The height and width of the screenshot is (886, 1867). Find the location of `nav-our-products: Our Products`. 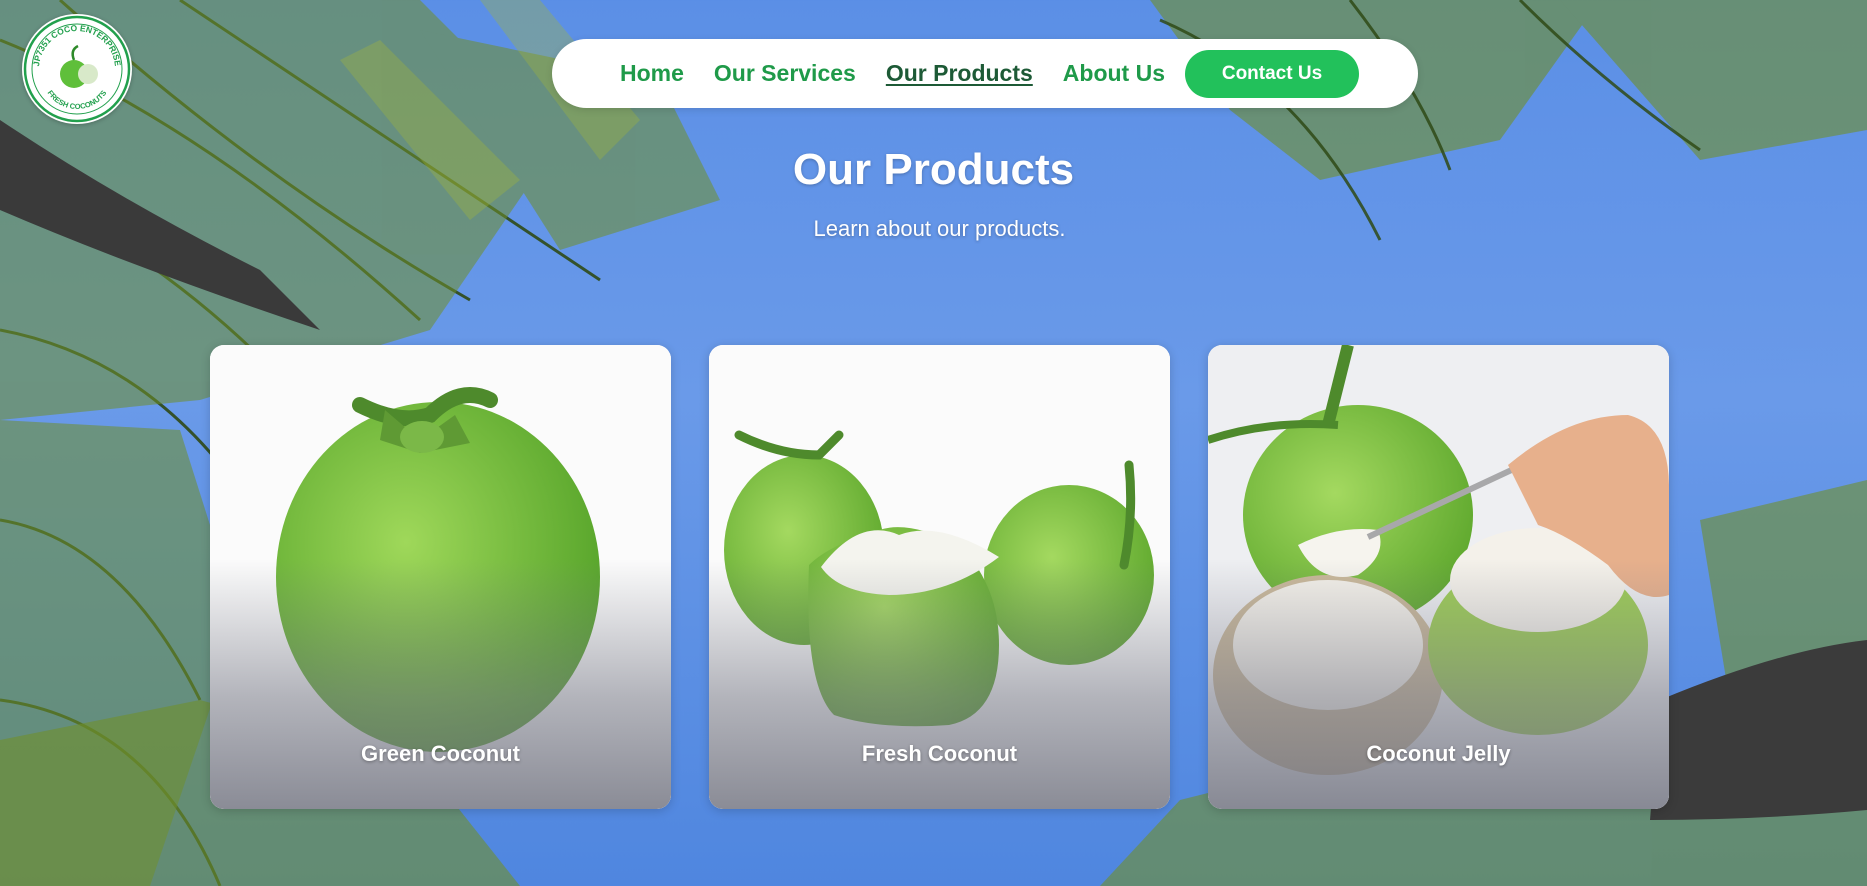

nav-our-products: Our Products is located at coordinates (959, 73).